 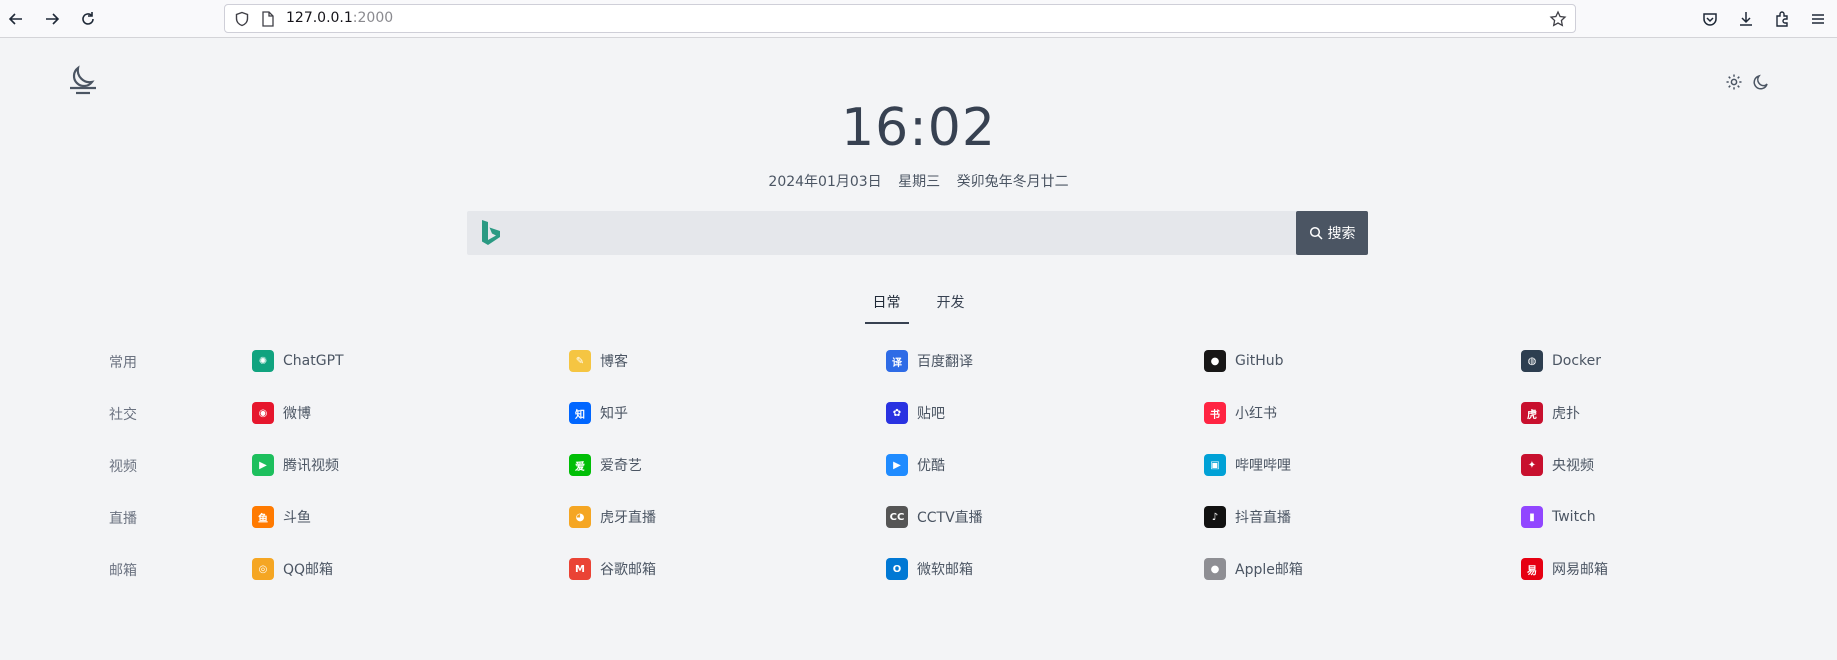 What do you see at coordinates (263, 413) in the screenshot?
I see `weibo-icon: ◉` at bounding box center [263, 413].